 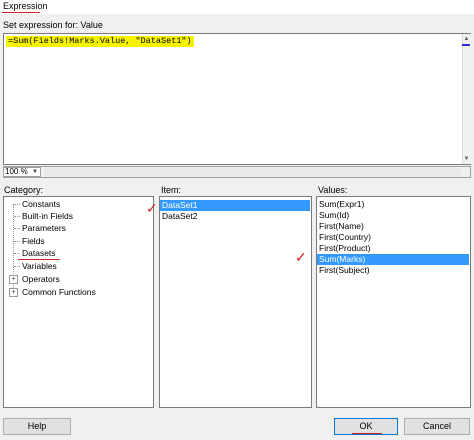 I want to click on category-item-variables: Variables, so click(x=39, y=266).